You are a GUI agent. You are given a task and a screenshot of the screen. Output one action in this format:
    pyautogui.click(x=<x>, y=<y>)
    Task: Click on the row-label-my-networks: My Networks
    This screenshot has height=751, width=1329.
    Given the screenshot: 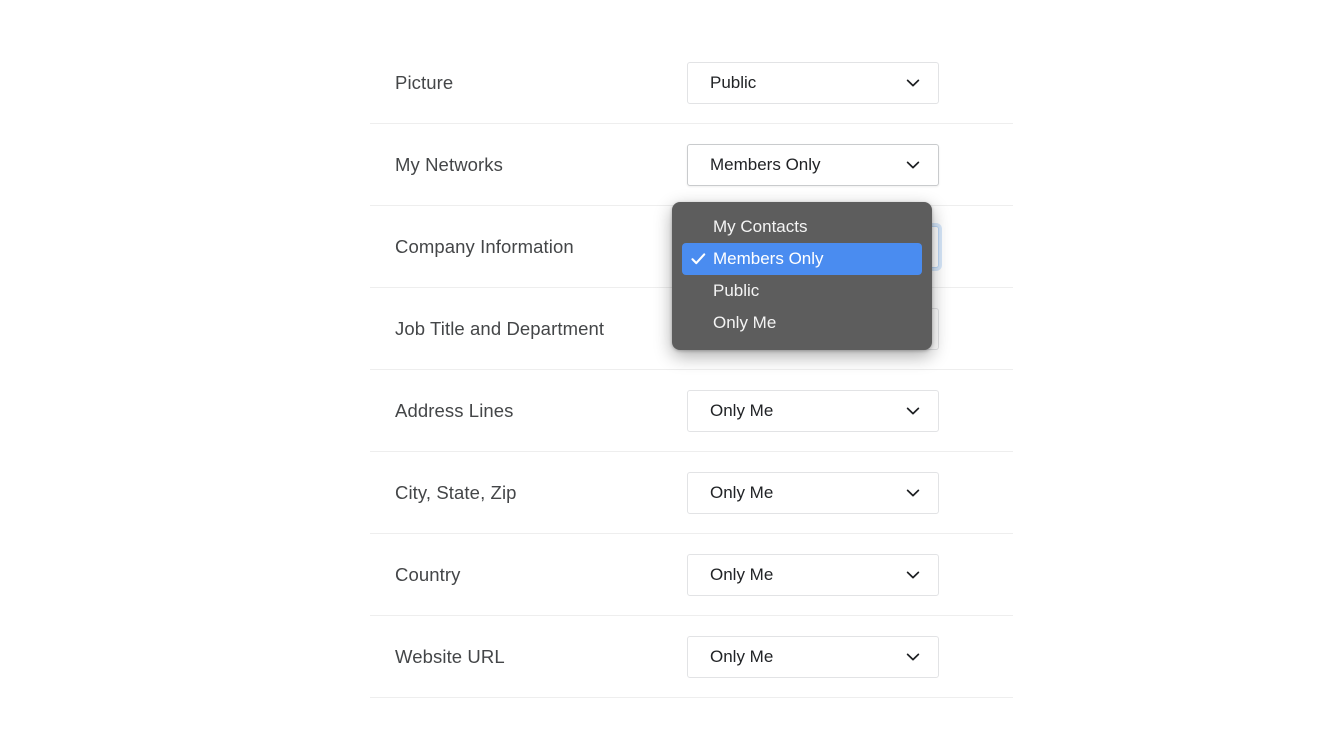 What is the action you would take?
    pyautogui.click(x=449, y=164)
    